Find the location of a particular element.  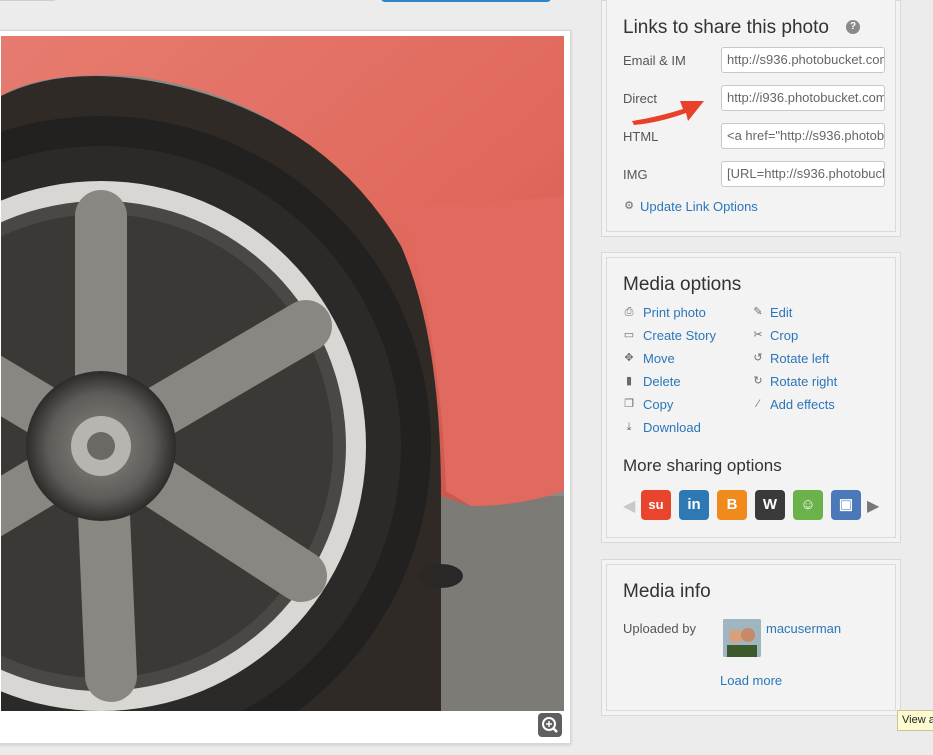

scroll-right-arrow-icon: ▶ is located at coordinates (873, 506).